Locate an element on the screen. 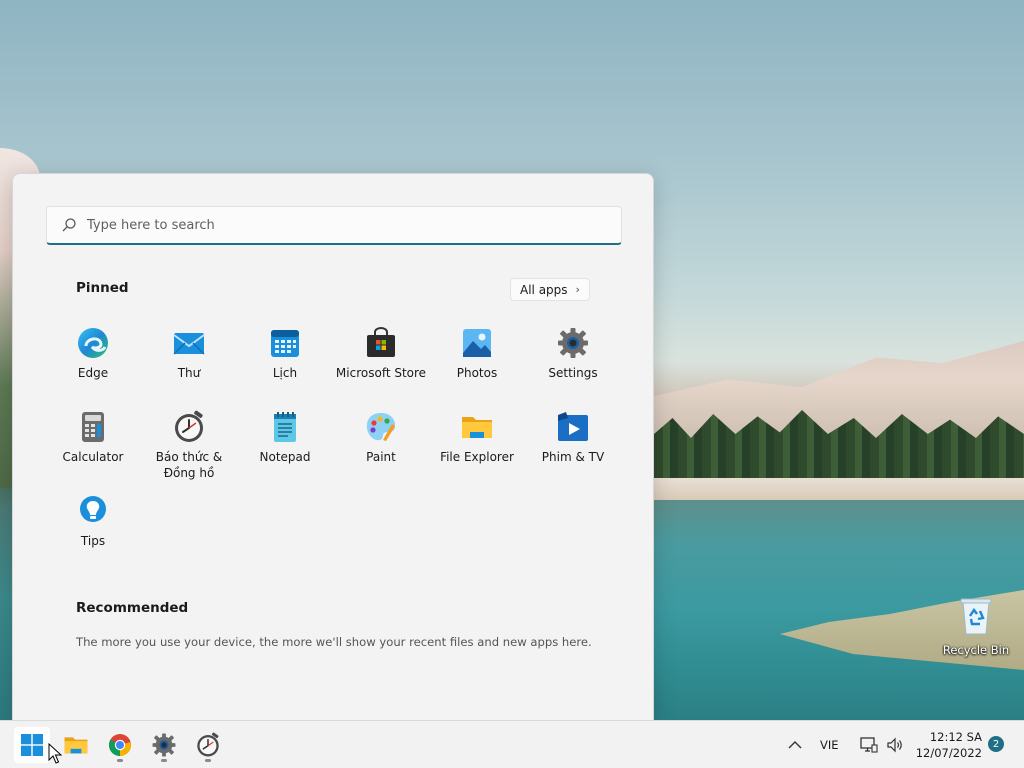 Image resolution: width=1024 pixels, height=768 pixels. pinned-app-paint: Paint is located at coordinates (381, 437).